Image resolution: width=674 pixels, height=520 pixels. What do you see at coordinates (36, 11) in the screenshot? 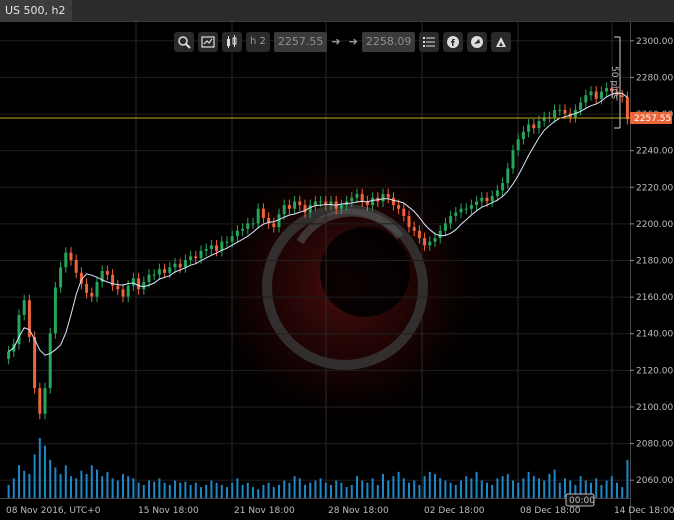
I see `symbol-tab: US 500, h2` at bounding box center [36, 11].